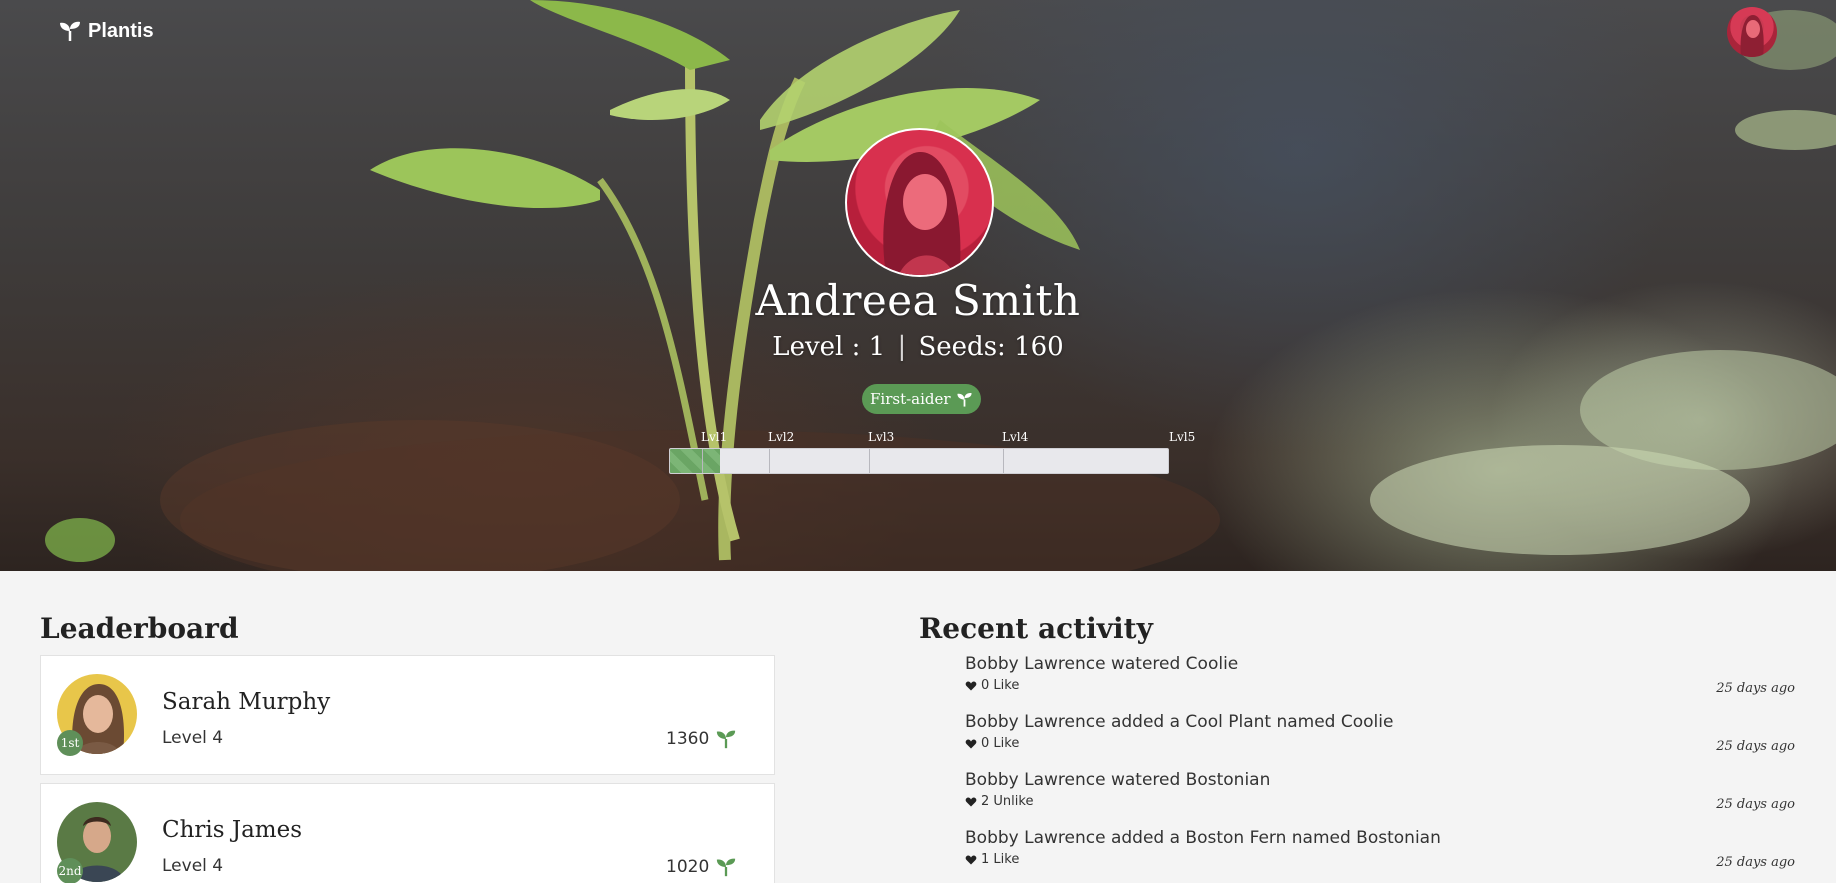  What do you see at coordinates (688, 867) in the screenshot?
I see `seed-count: 1020` at bounding box center [688, 867].